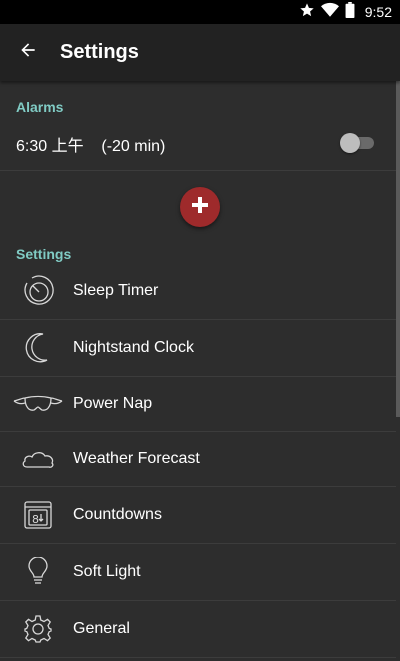 The width and height of the screenshot is (400, 661). I want to click on arrow-left-icon, so click(28, 52).